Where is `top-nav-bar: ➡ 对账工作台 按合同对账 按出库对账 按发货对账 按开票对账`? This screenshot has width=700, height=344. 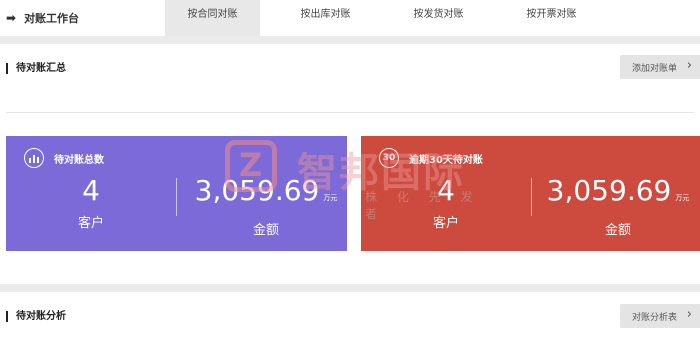
top-nav-bar: ➡ 对账工作台 按合同对账 按出库对账 按发货对账 按开票对账 is located at coordinates (350, 18).